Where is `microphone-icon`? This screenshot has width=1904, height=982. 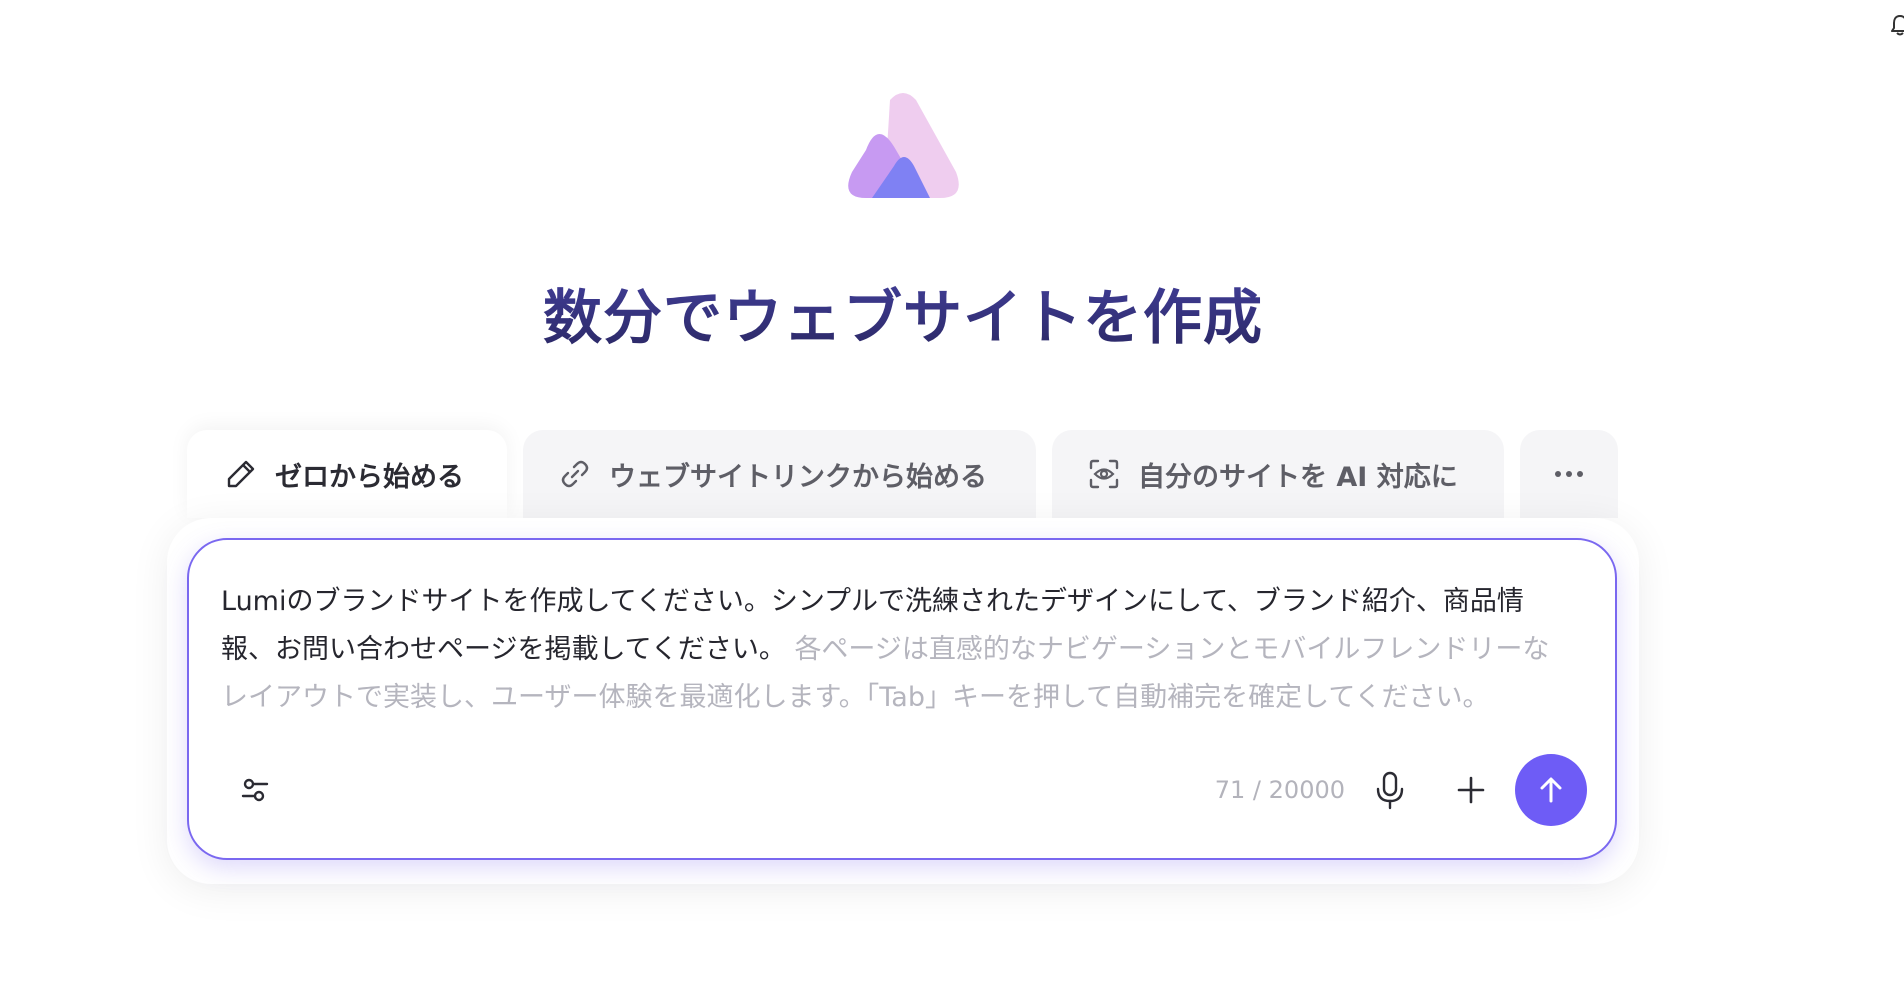
microphone-icon is located at coordinates (1390, 790).